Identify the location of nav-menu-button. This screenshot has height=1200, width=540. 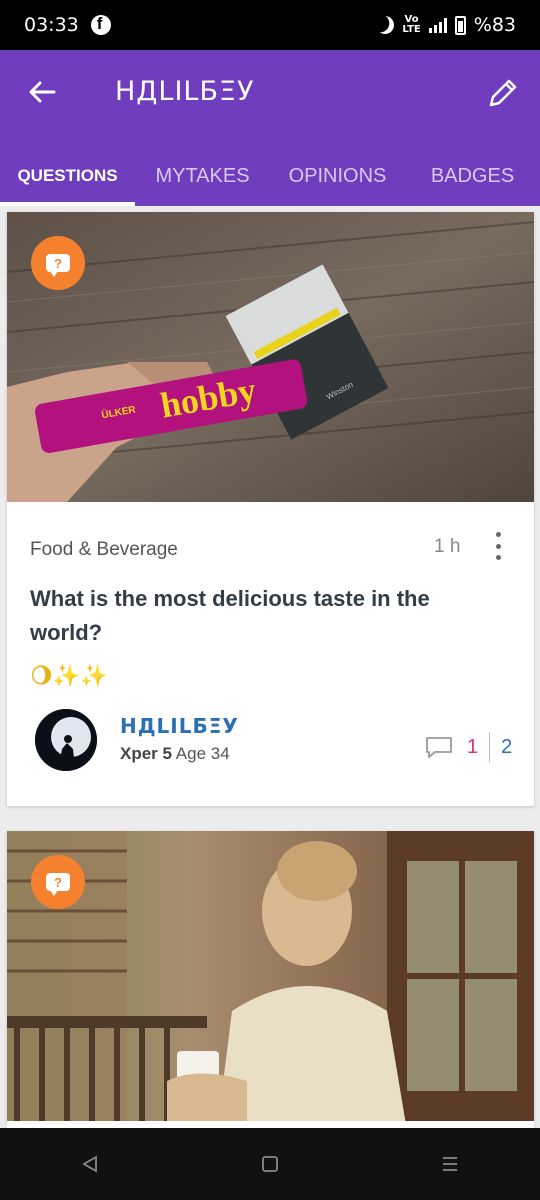
(450, 1164).